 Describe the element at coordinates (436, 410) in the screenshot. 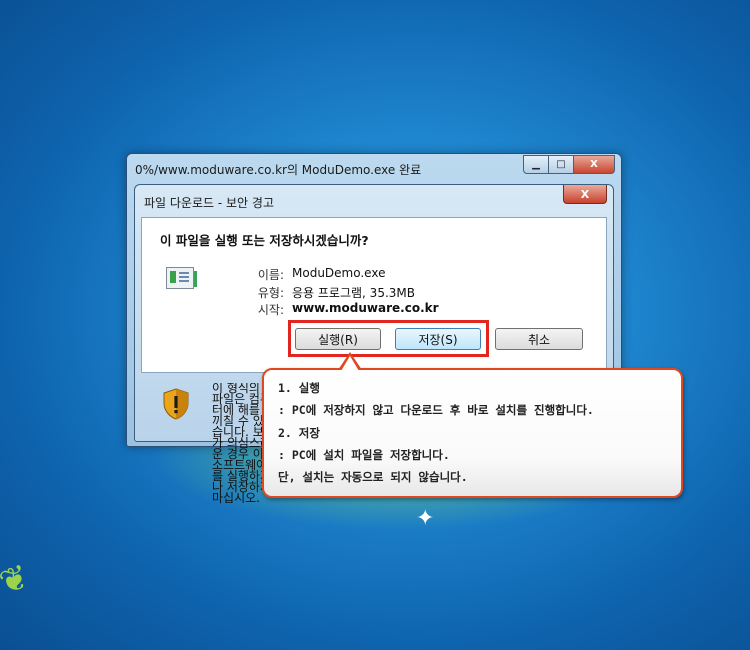

I see `callout-line-2: : PC에 저장하지 않고 다운로드 후 바로 설치를 진행합니다.` at that location.